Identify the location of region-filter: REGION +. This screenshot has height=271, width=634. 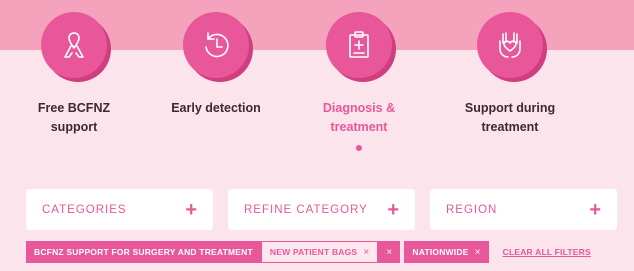
(523, 209).